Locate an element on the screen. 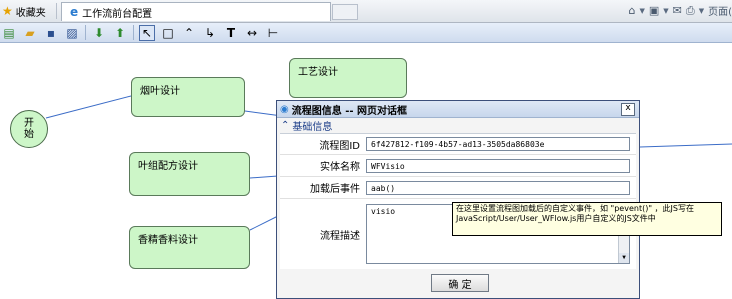 The height and width of the screenshot is (299, 732). line-icon: ⌃ is located at coordinates (189, 33).